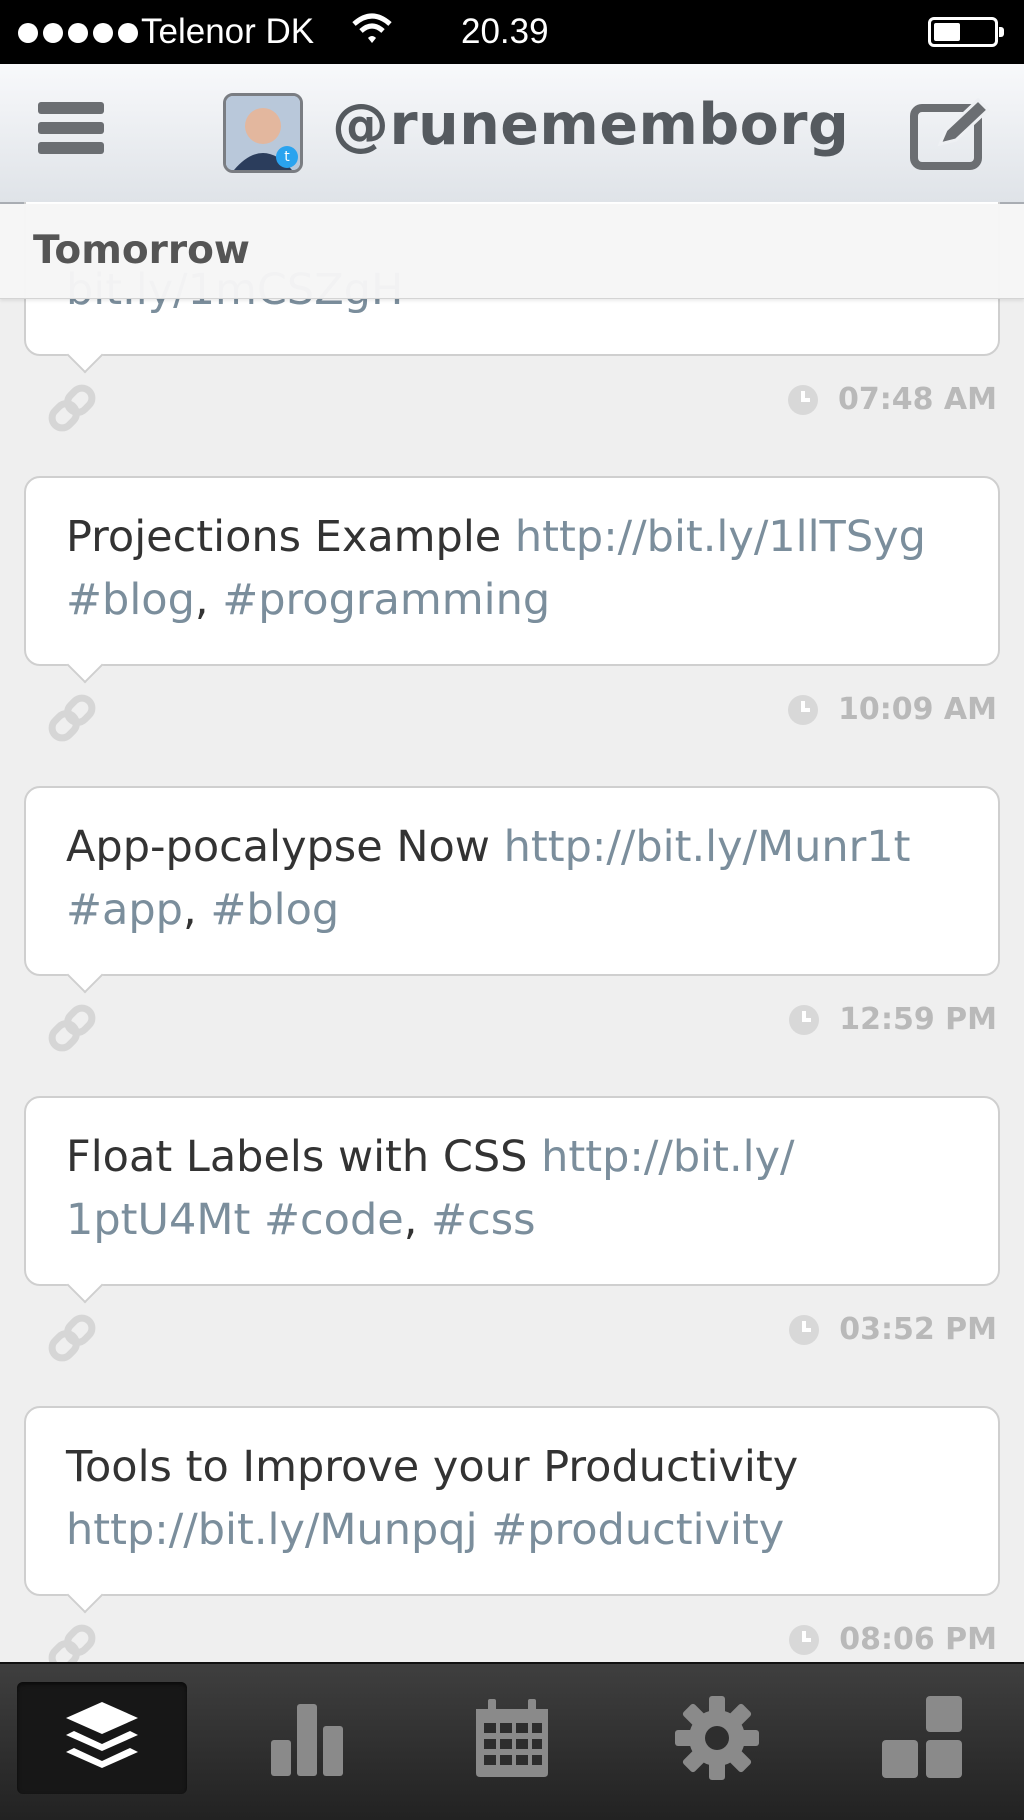 This screenshot has height=1820, width=1024. Describe the element at coordinates (917, 709) in the screenshot. I see `post-time: 10:09 AM` at that location.